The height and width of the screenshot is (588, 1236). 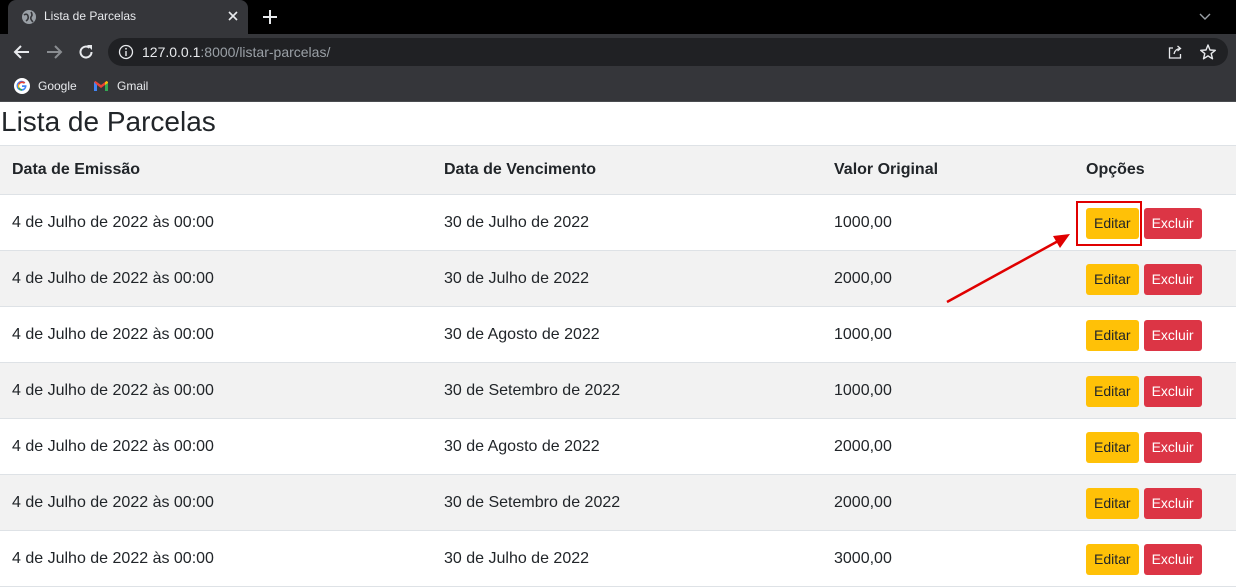 I want to click on address-bar: 127.0.0.1:8000/listar-parcelas/, so click(x=668, y=52).